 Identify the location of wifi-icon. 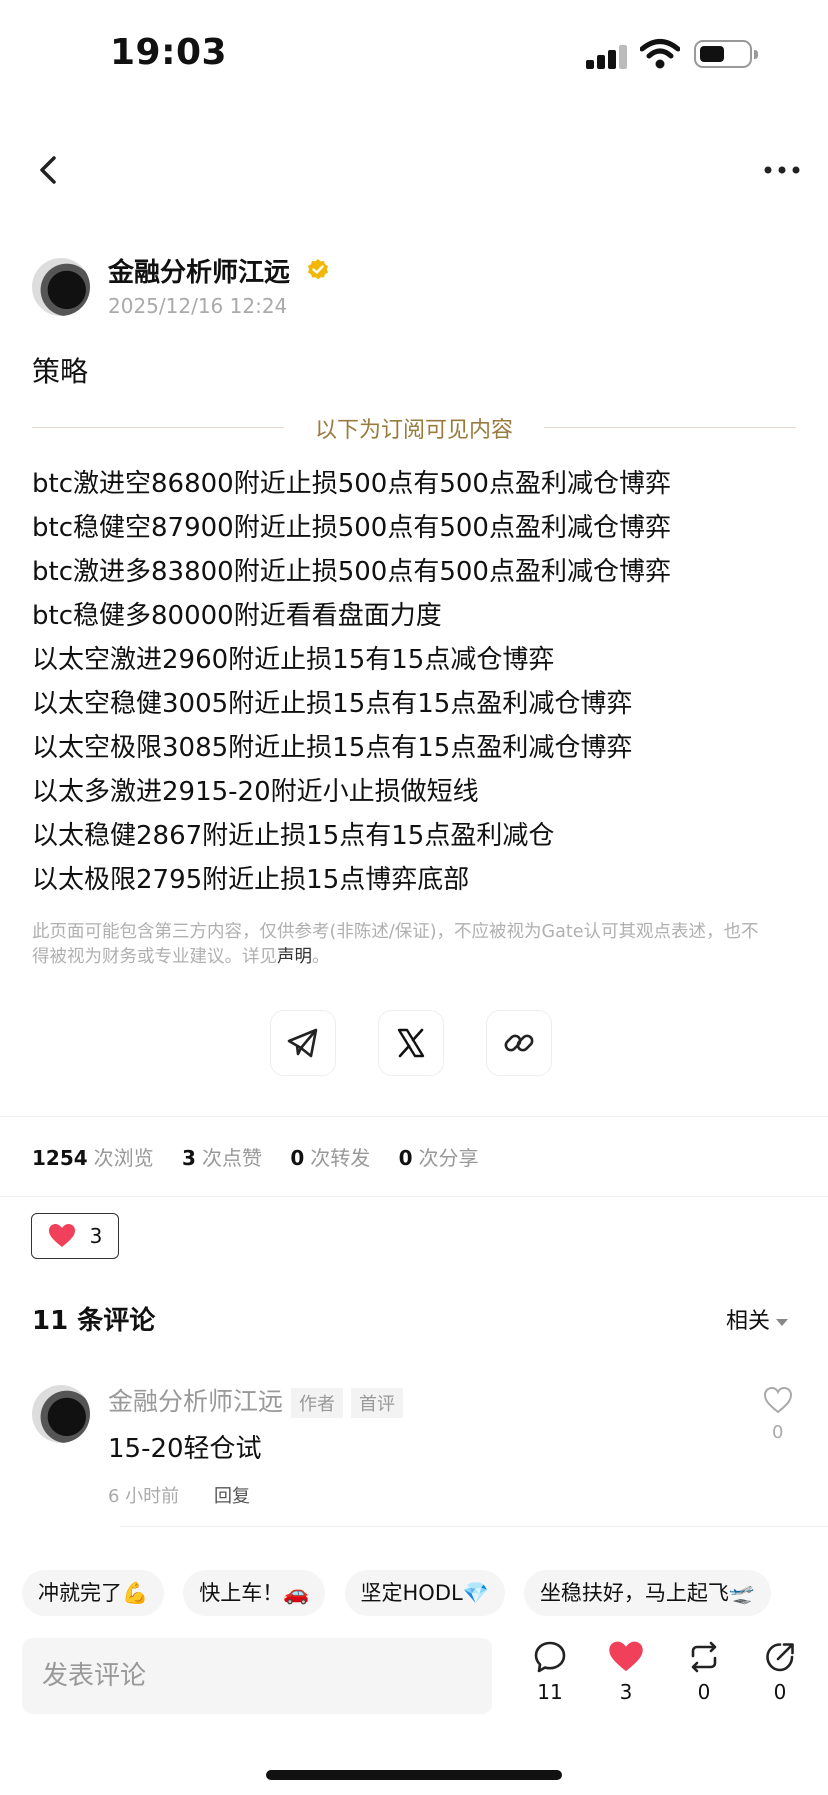
(660, 54).